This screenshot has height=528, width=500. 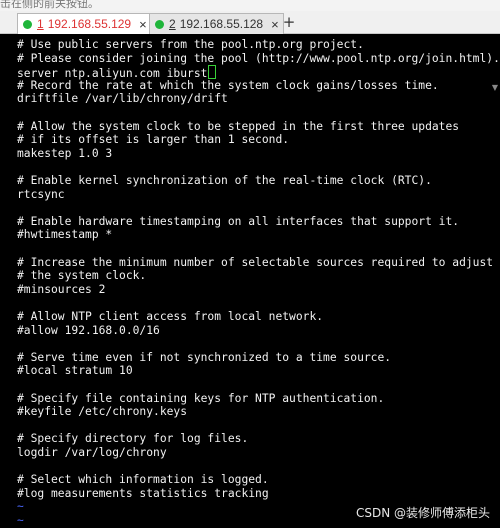 I want to click on terminal-line: # the system clock., so click(x=82, y=276).